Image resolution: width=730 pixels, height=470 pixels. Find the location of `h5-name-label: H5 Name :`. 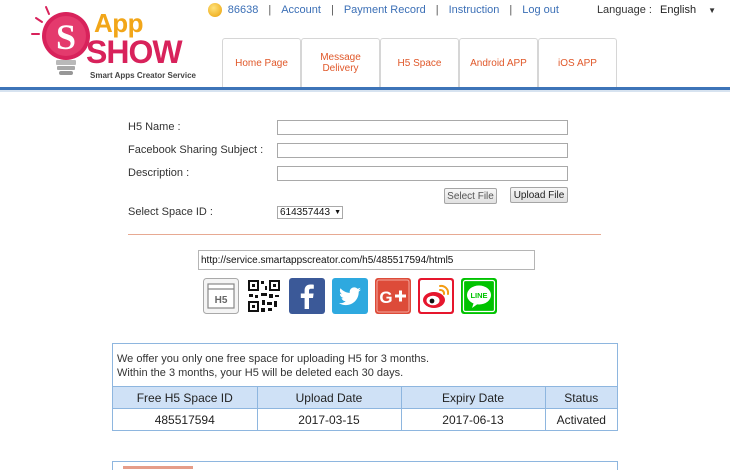

h5-name-label: H5 Name : is located at coordinates (154, 127).